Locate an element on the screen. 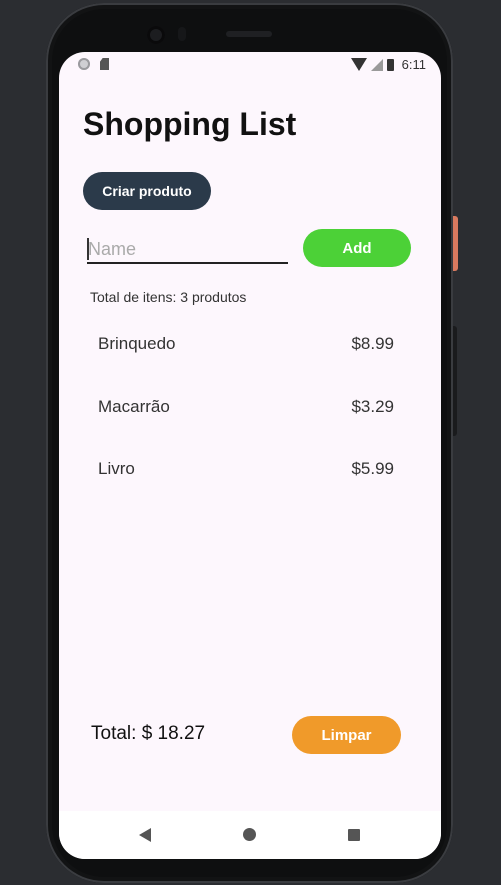  status-bar: 6:11 is located at coordinates (250, 65).